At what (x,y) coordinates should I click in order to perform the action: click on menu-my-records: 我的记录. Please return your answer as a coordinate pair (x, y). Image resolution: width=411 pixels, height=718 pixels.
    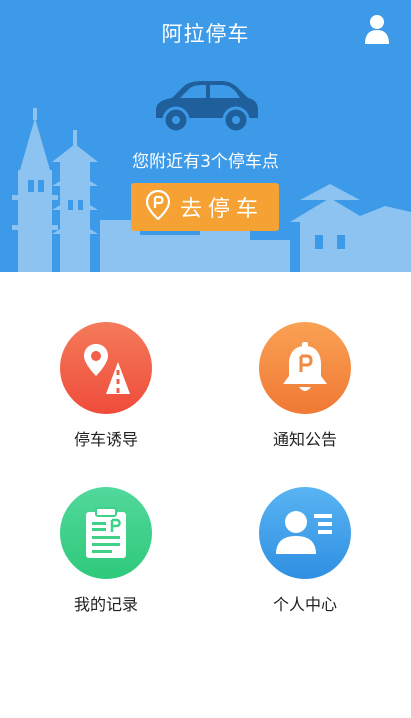
    Looking at the image, I should click on (106, 551).